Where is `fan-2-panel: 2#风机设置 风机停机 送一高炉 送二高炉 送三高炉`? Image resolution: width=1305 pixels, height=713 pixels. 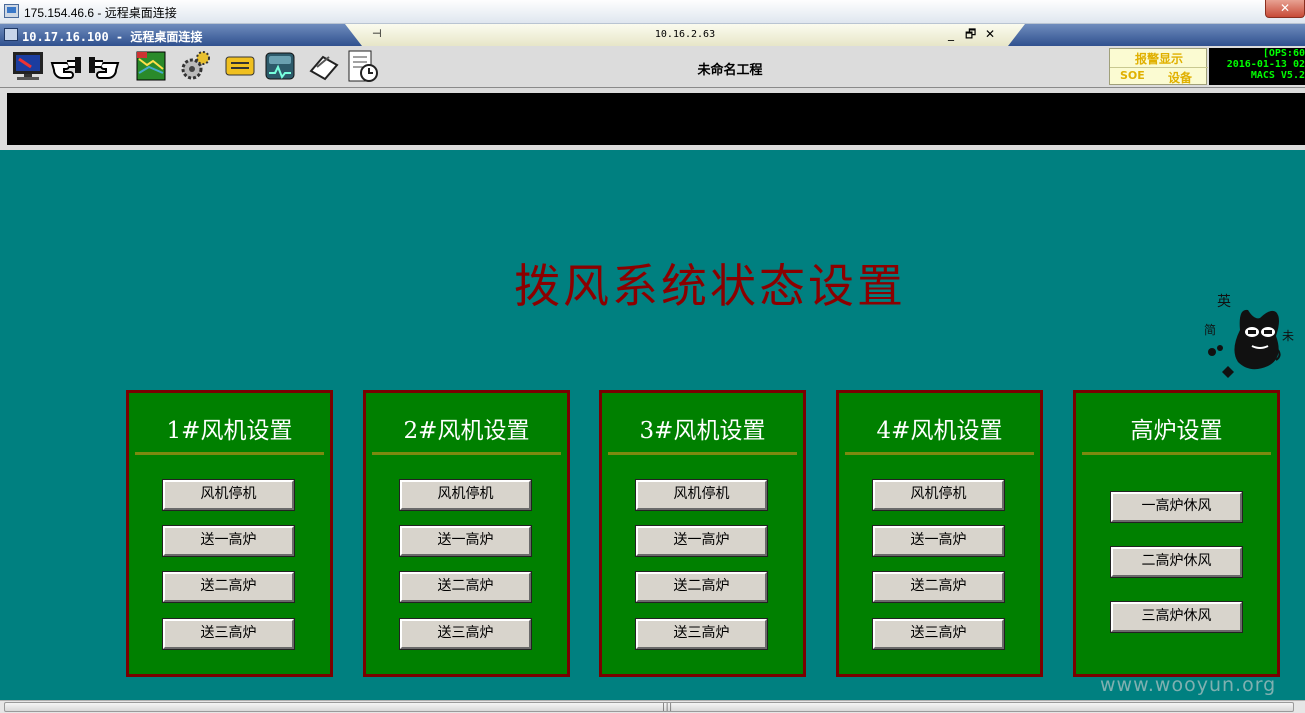
fan-2-panel: 2#风机设置 风机停机 送一高炉 送二高炉 送三高炉 is located at coordinates (466, 533).